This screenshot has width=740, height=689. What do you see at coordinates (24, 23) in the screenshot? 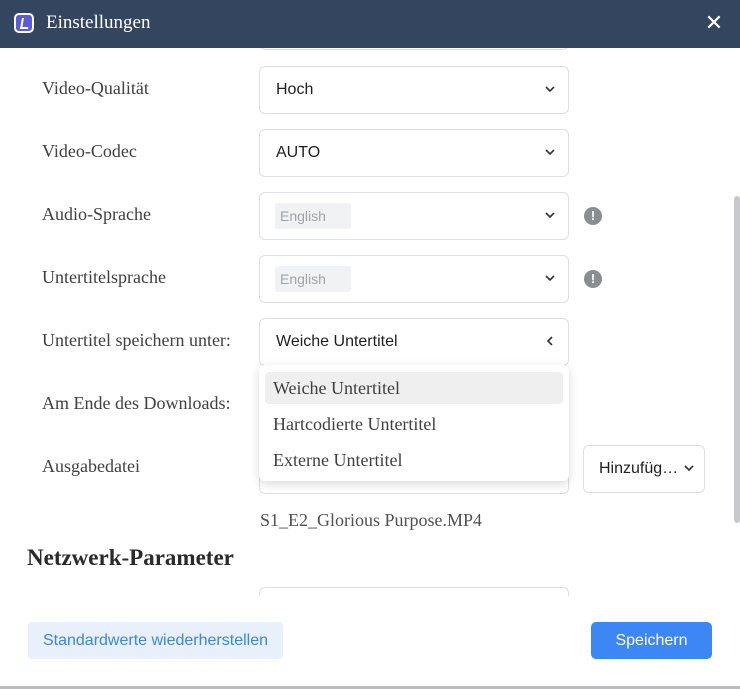
I see `app-logo-icon` at bounding box center [24, 23].